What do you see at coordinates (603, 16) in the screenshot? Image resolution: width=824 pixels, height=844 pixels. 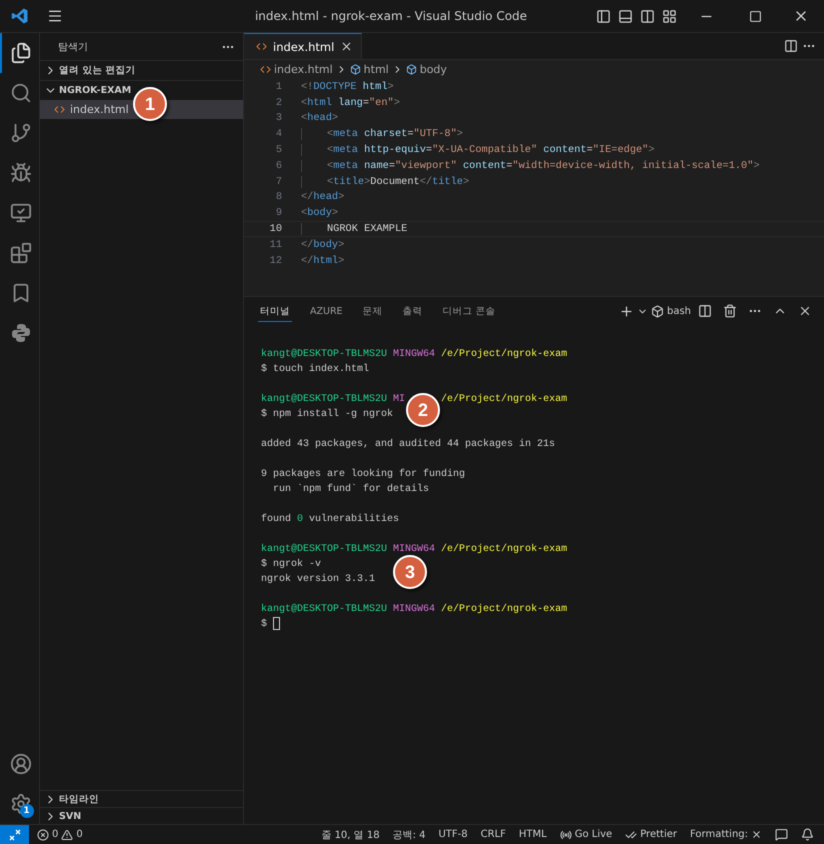 I see `sidebar-toggle-icon` at bounding box center [603, 16].